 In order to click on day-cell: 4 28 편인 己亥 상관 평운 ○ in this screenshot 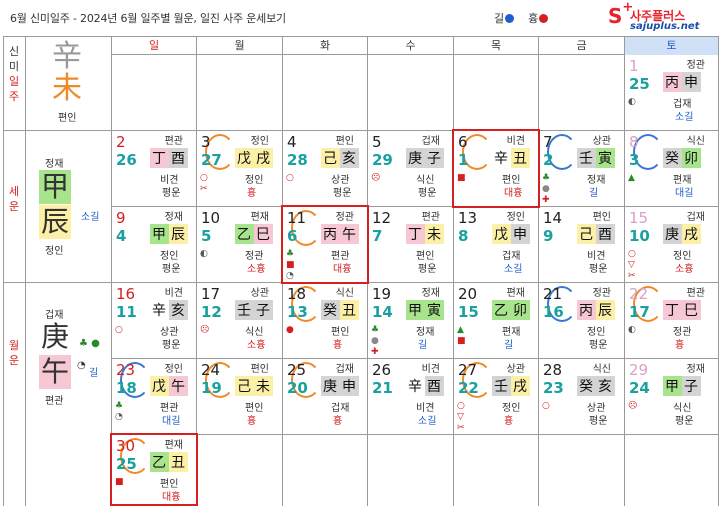, I will do `click(325, 168)`.